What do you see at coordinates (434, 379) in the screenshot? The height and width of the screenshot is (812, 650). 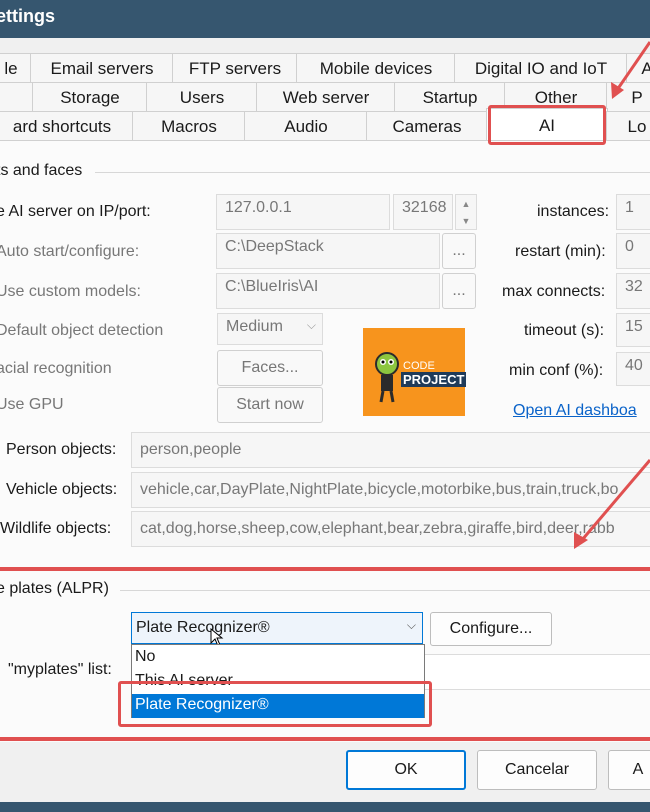 I see `logo-project-text: PROJECT` at bounding box center [434, 379].